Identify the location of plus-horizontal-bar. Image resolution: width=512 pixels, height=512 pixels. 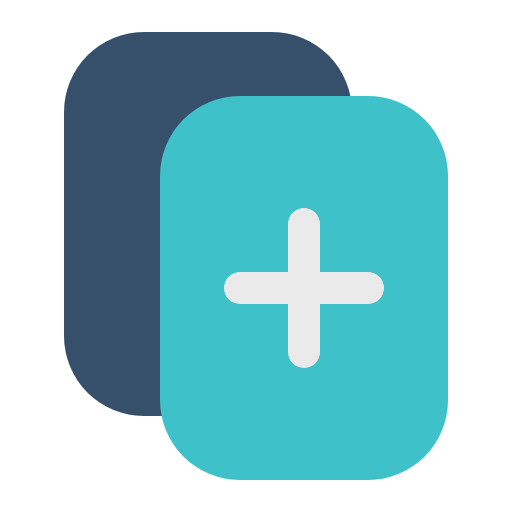
(304, 288).